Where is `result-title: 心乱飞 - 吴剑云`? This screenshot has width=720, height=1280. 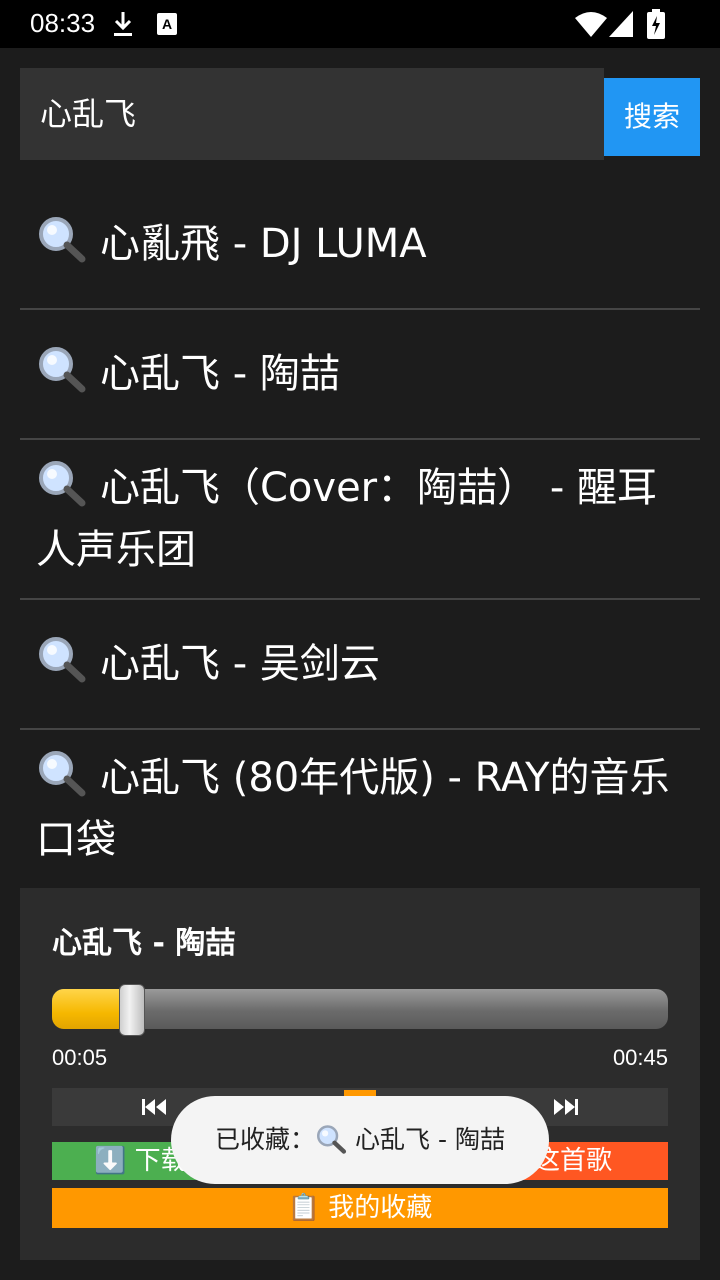
result-title: 心乱飞 - 吴剑云 is located at coordinates (240, 664).